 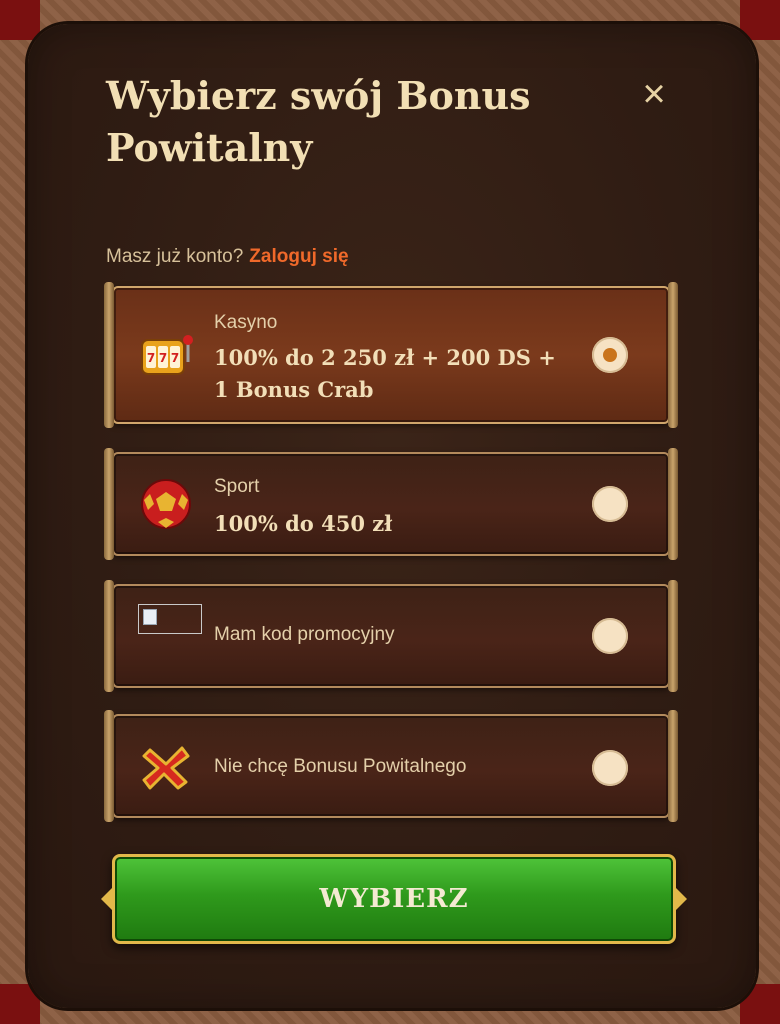 What do you see at coordinates (246, 322) in the screenshot?
I see `option-category: Kasyno` at bounding box center [246, 322].